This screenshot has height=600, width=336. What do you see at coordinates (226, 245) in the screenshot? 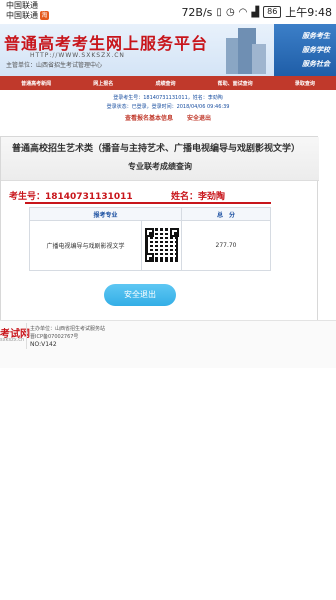
I see `score-cell: 277.70` at bounding box center [226, 245].